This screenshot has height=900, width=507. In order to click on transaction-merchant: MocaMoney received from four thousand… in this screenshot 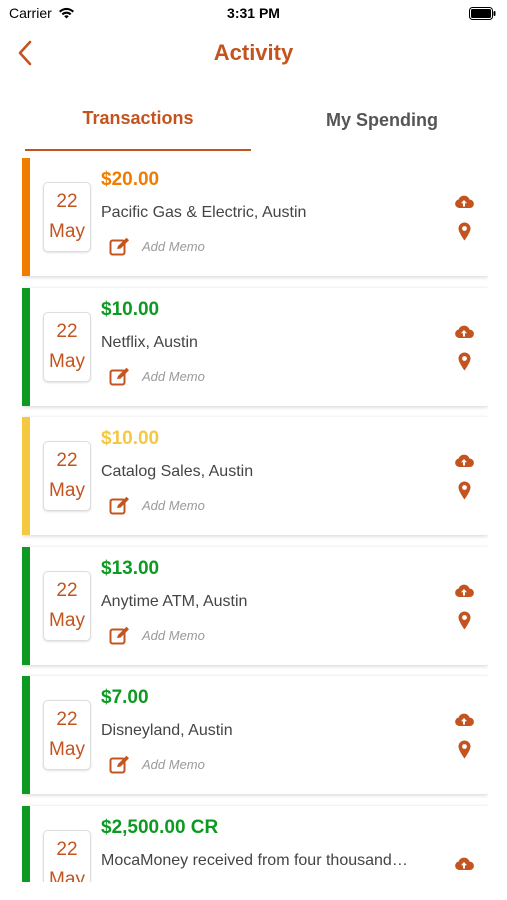, I will do `click(254, 860)`.